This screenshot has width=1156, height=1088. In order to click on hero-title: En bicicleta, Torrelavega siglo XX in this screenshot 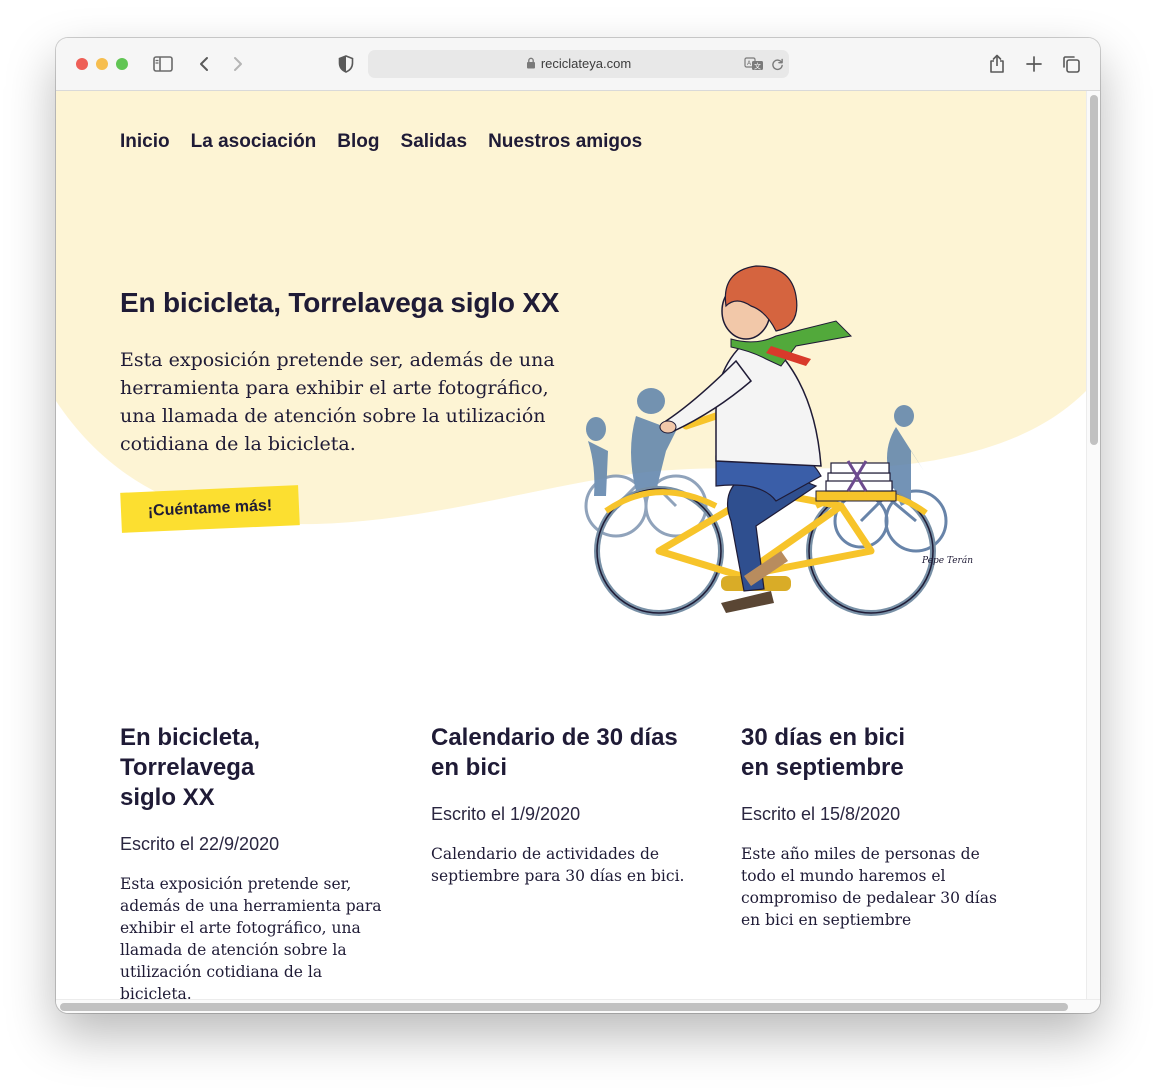, I will do `click(340, 302)`.